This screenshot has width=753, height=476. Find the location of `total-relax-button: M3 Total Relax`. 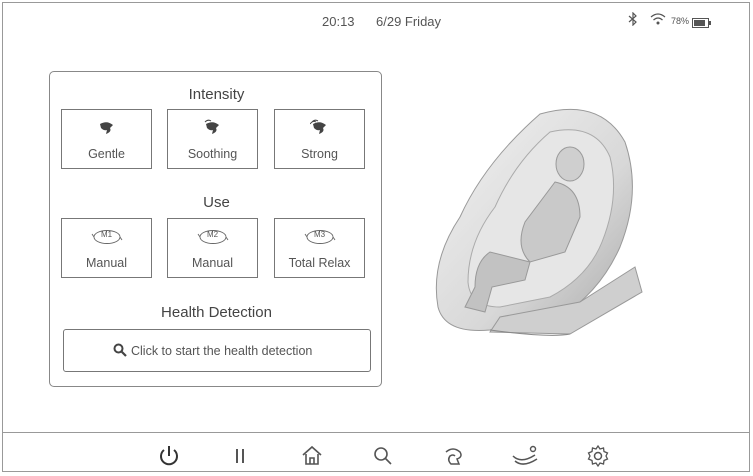

total-relax-button: M3 Total Relax is located at coordinates (319, 248).